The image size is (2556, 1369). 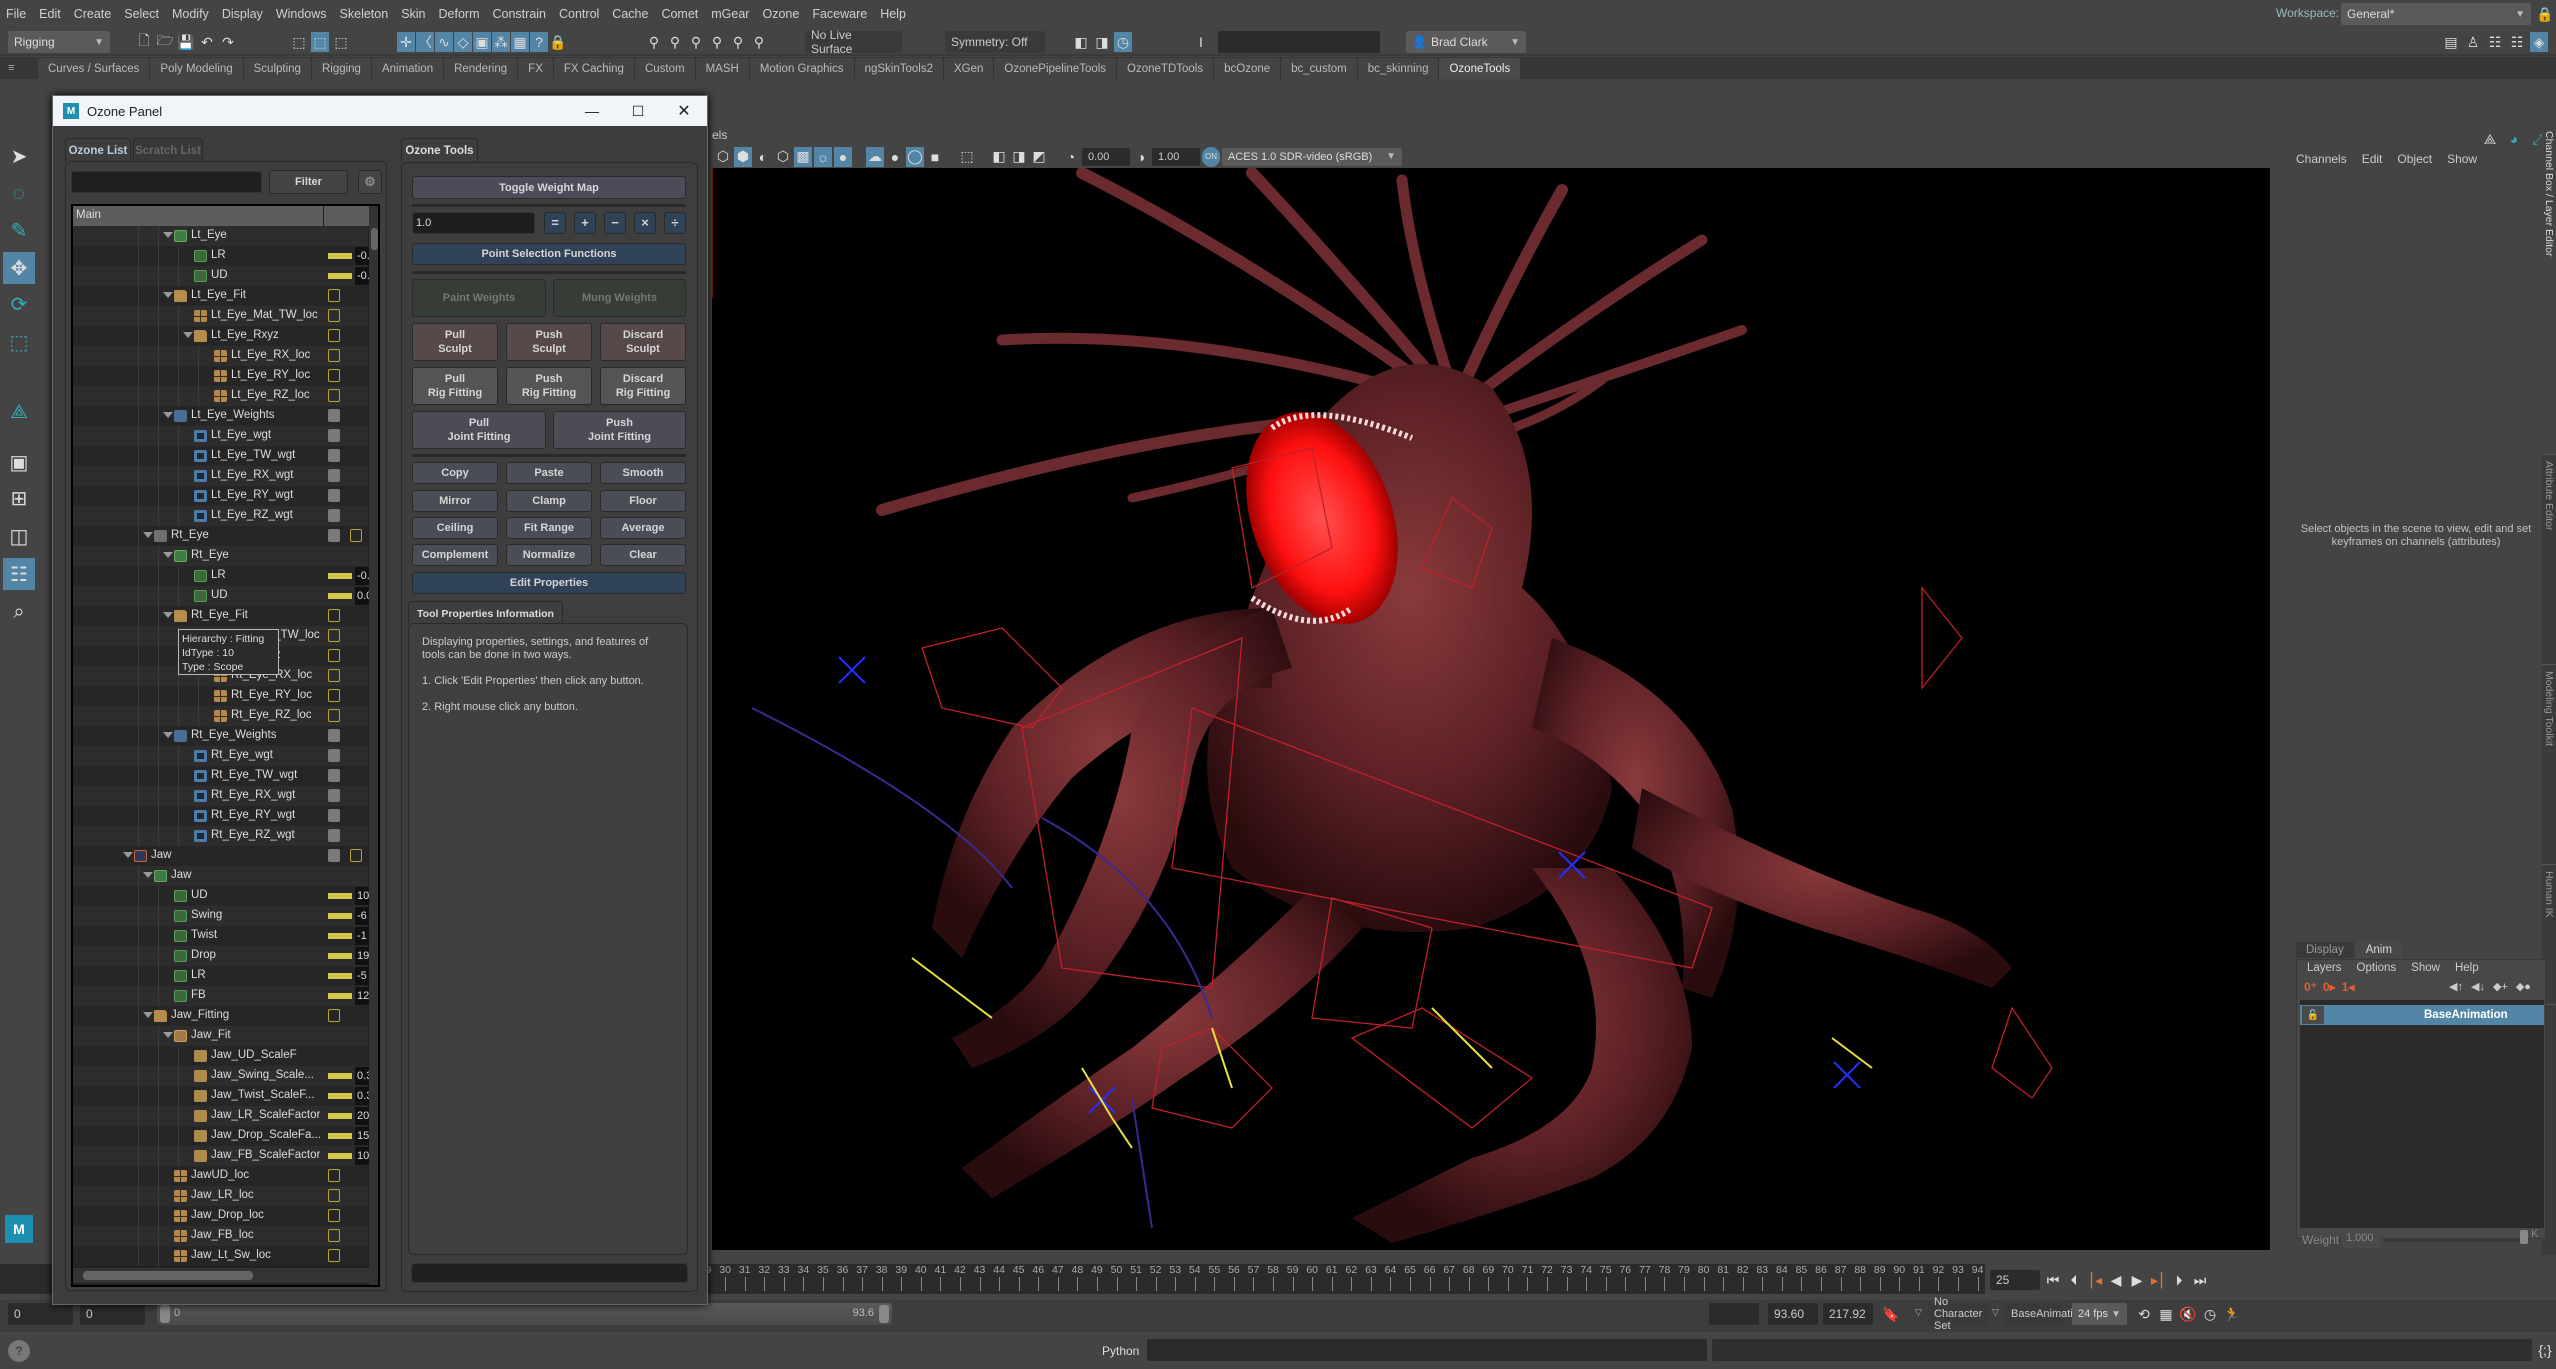 I want to click on tree-row: Jaw_Drop_loc, so click(x=220, y=1216).